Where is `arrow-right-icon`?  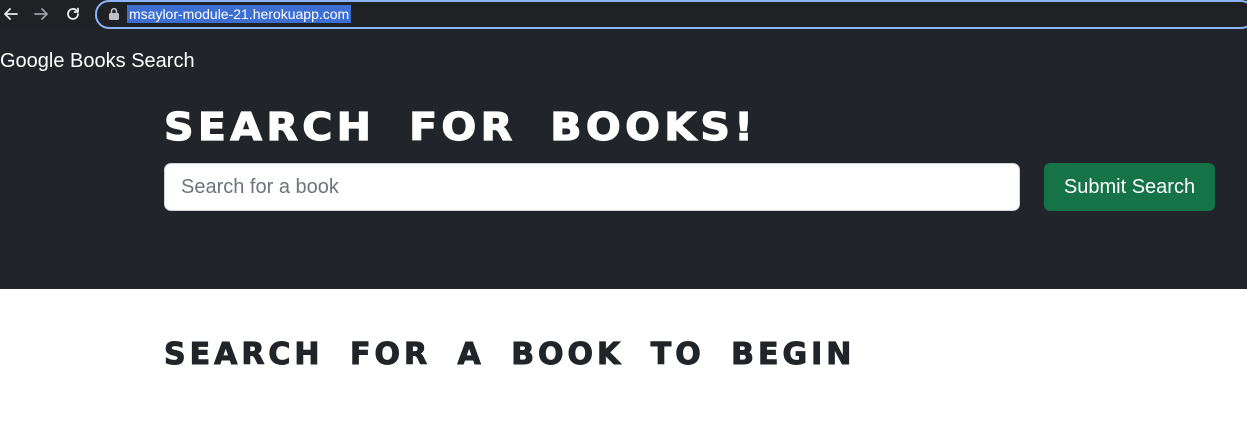 arrow-right-icon is located at coordinates (41, 14).